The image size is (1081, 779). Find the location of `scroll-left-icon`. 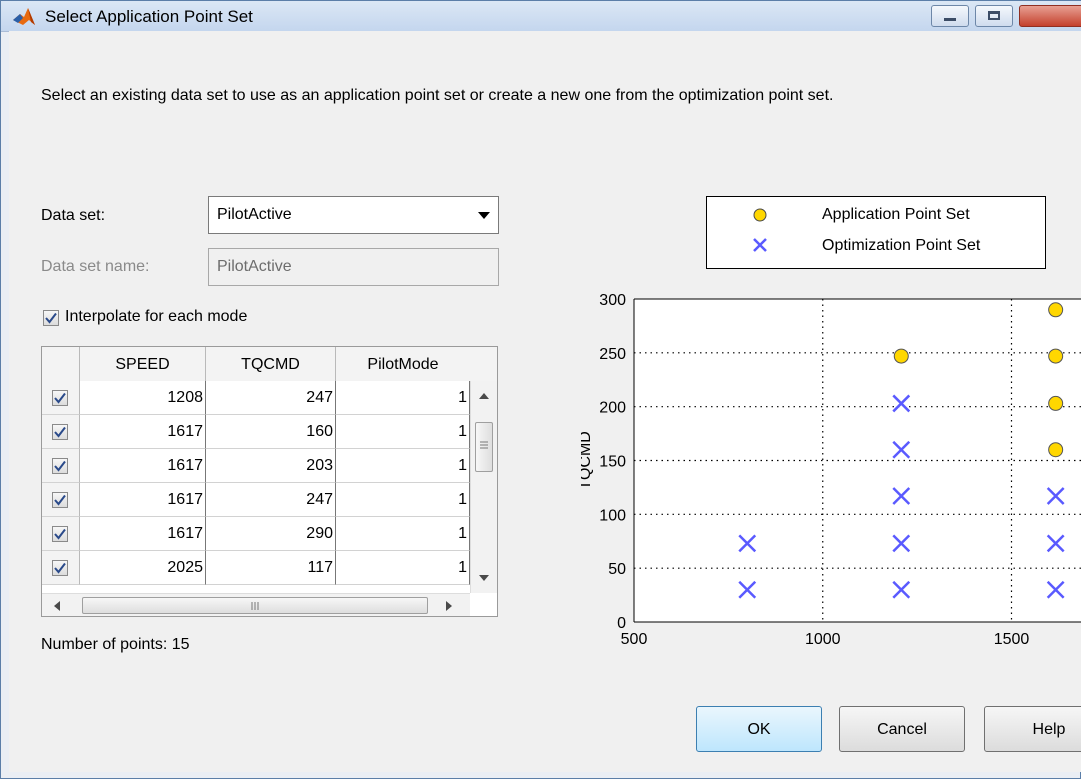

scroll-left-icon is located at coordinates (57, 606).